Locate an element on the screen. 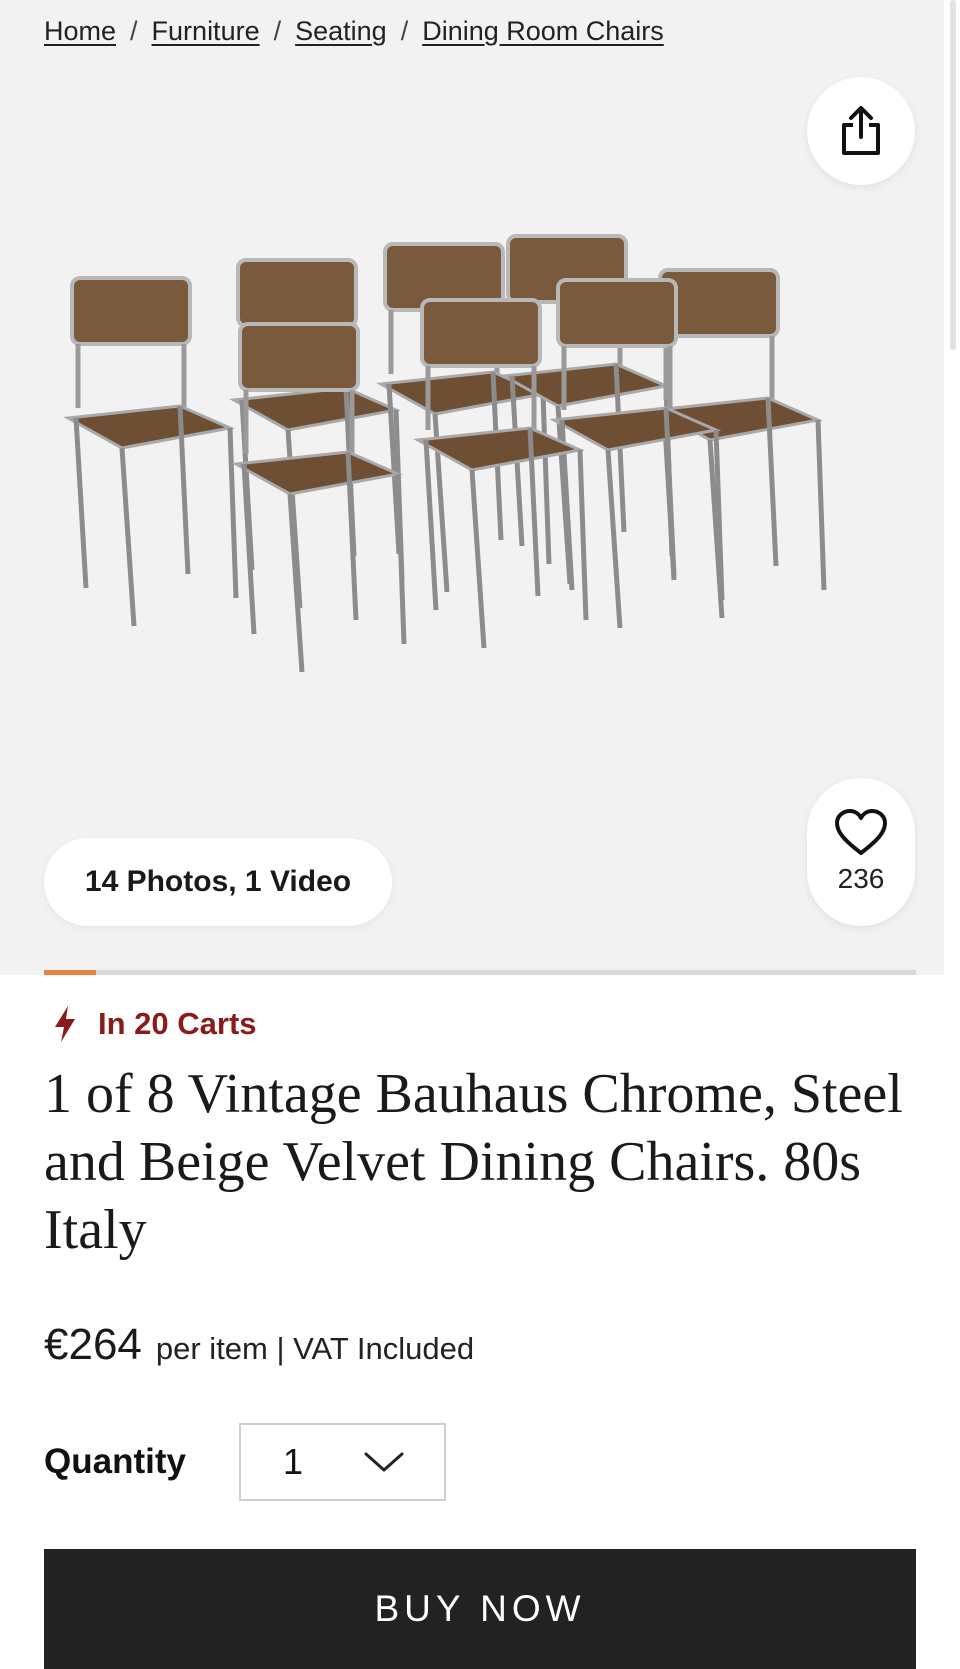 The height and width of the screenshot is (1669, 960). heart-icon is located at coordinates (861, 832).